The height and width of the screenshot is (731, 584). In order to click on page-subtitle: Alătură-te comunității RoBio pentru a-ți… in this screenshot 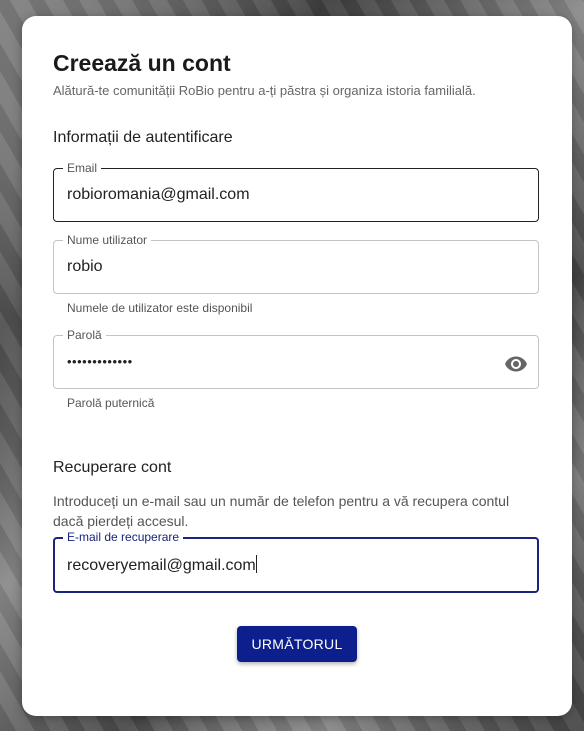, I will do `click(264, 90)`.